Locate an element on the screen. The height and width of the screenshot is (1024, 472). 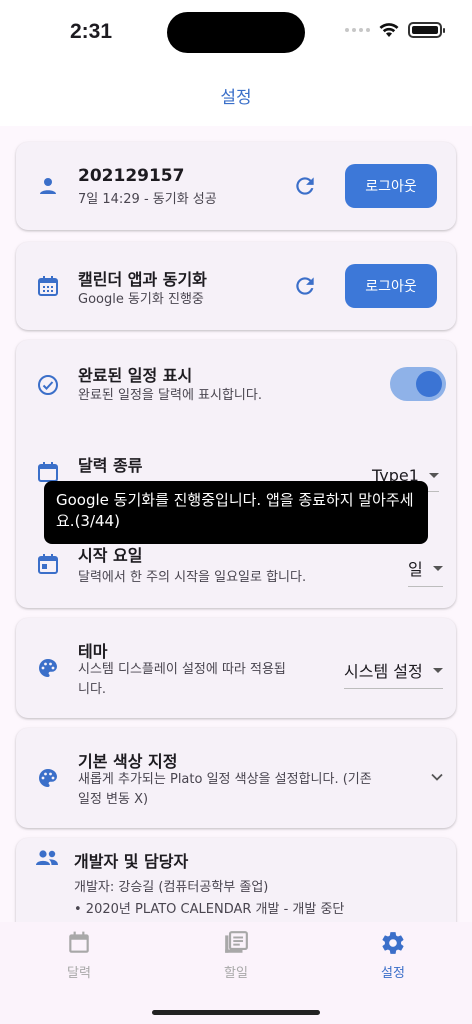
start-day-dropdown: 일 is located at coordinates (425, 571).